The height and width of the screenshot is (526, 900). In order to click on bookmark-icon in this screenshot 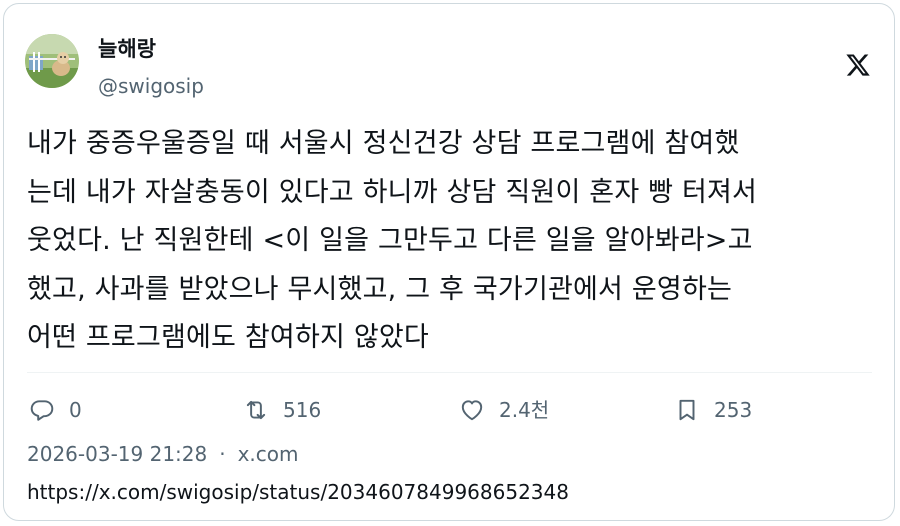, I will do `click(687, 410)`.